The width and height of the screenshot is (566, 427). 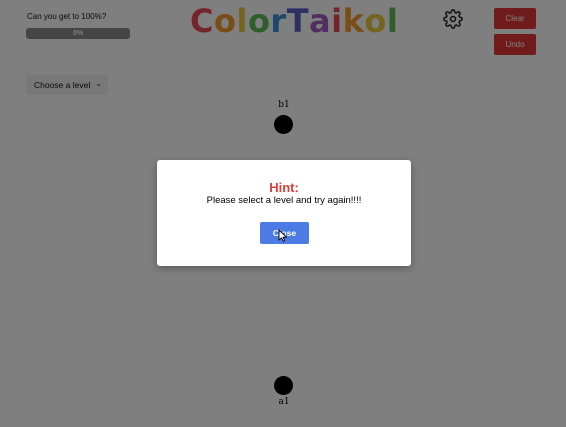 What do you see at coordinates (284, 187) in the screenshot?
I see `modal-title: Hint:` at bounding box center [284, 187].